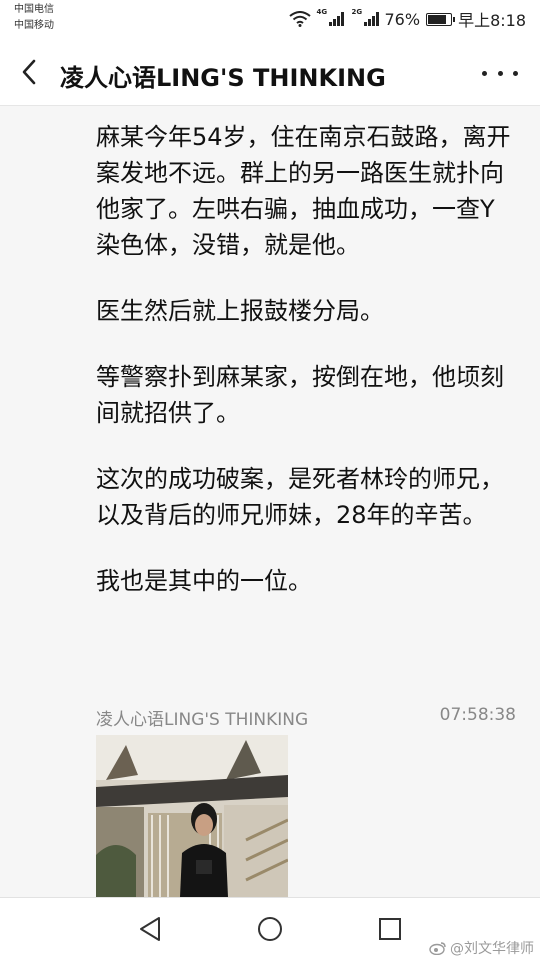 Image resolution: width=540 pixels, height=960 pixels. I want to click on more-button, so click(500, 73).